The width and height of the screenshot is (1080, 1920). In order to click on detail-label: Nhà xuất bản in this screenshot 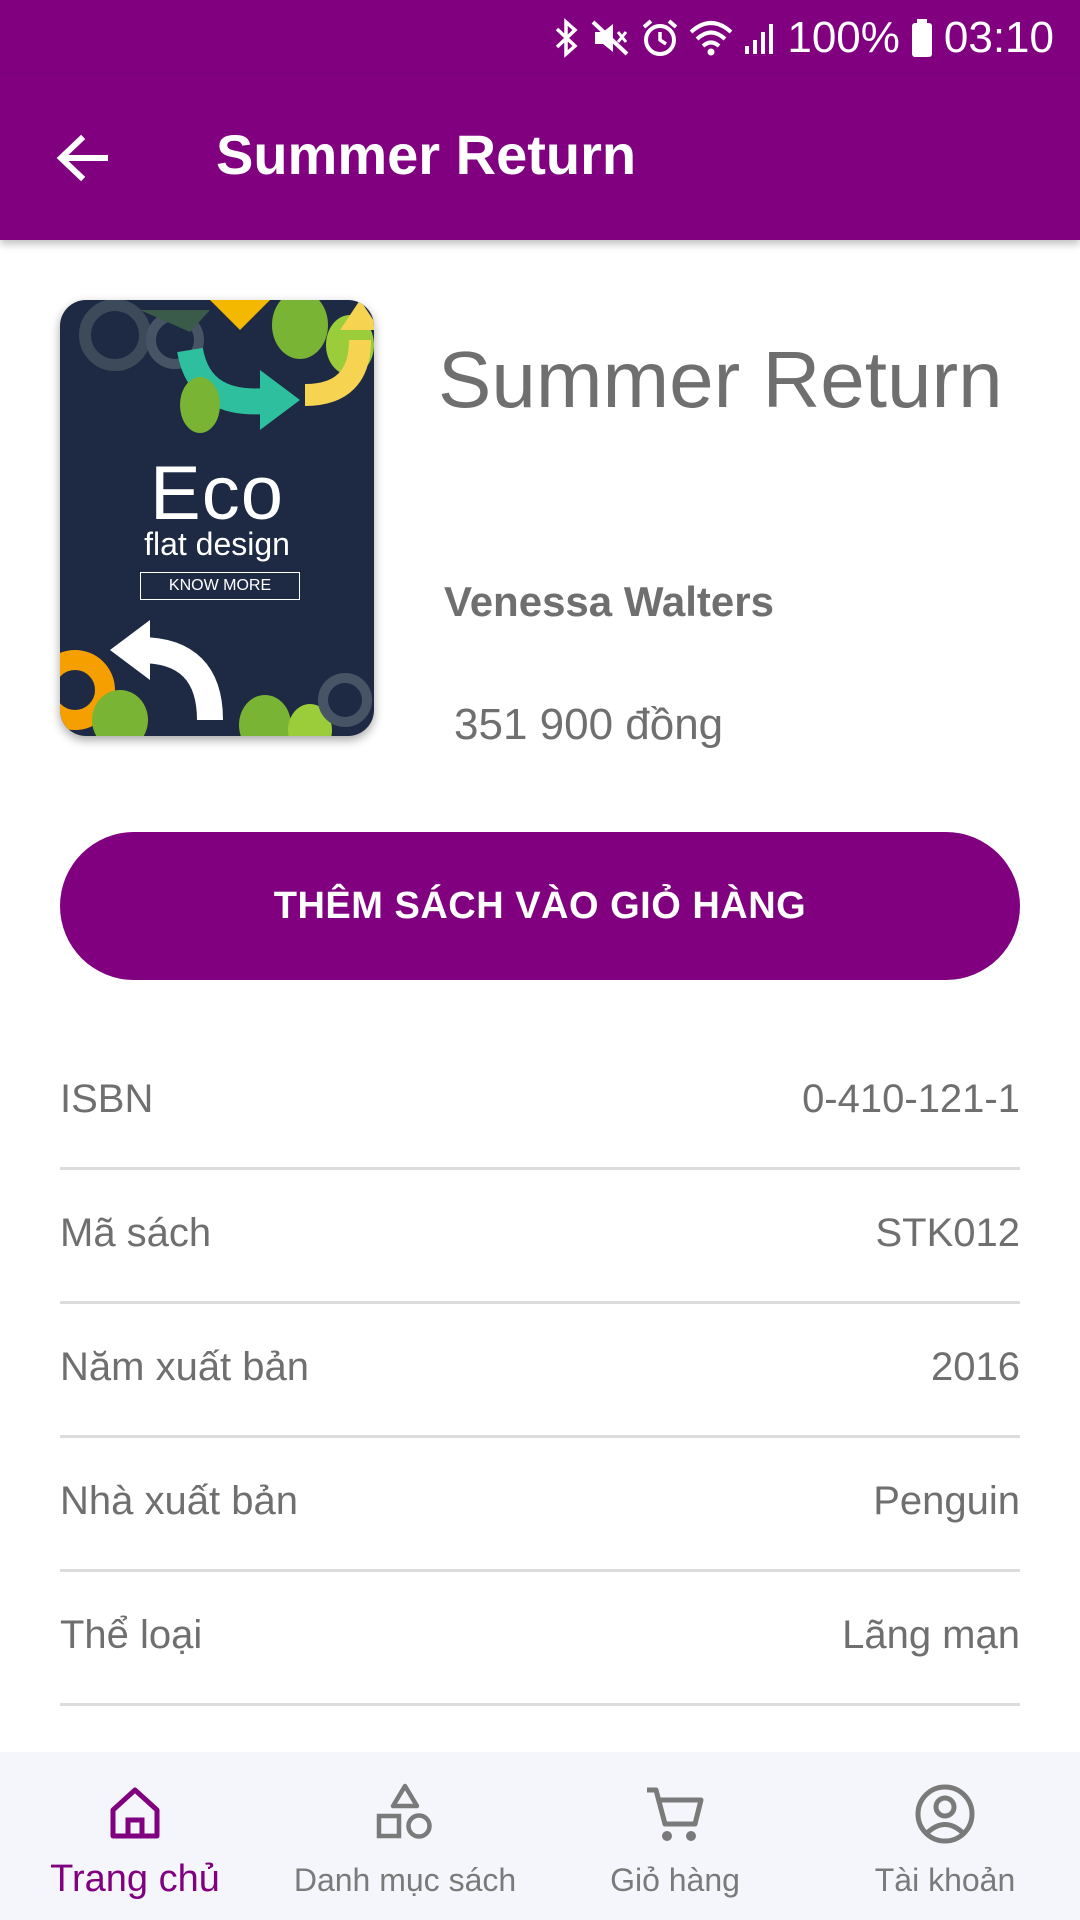, I will do `click(179, 1501)`.